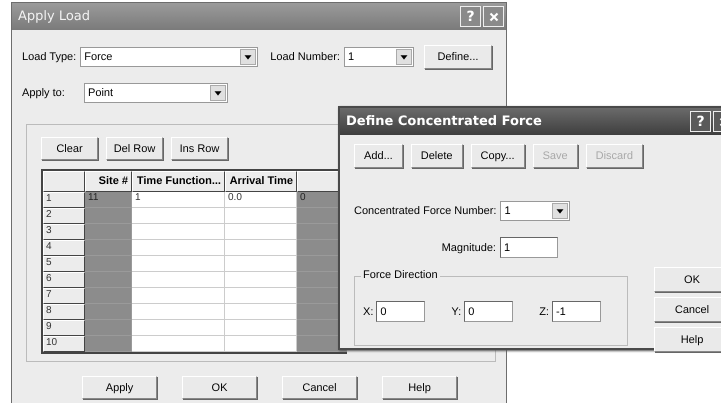 The width and height of the screenshot is (721, 403). I want to click on table-button: Ins Row, so click(199, 148).